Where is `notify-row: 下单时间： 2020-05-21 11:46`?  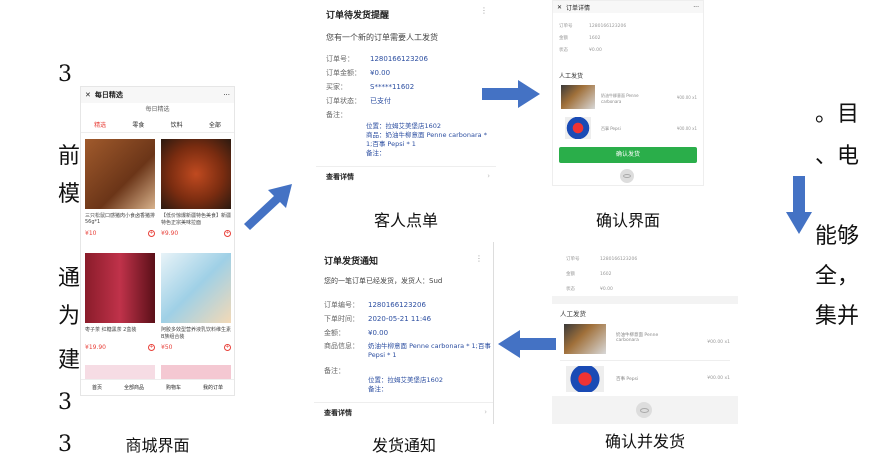
notify-row: 下单时间： 2020-05-21 11:46 is located at coordinates (378, 319).